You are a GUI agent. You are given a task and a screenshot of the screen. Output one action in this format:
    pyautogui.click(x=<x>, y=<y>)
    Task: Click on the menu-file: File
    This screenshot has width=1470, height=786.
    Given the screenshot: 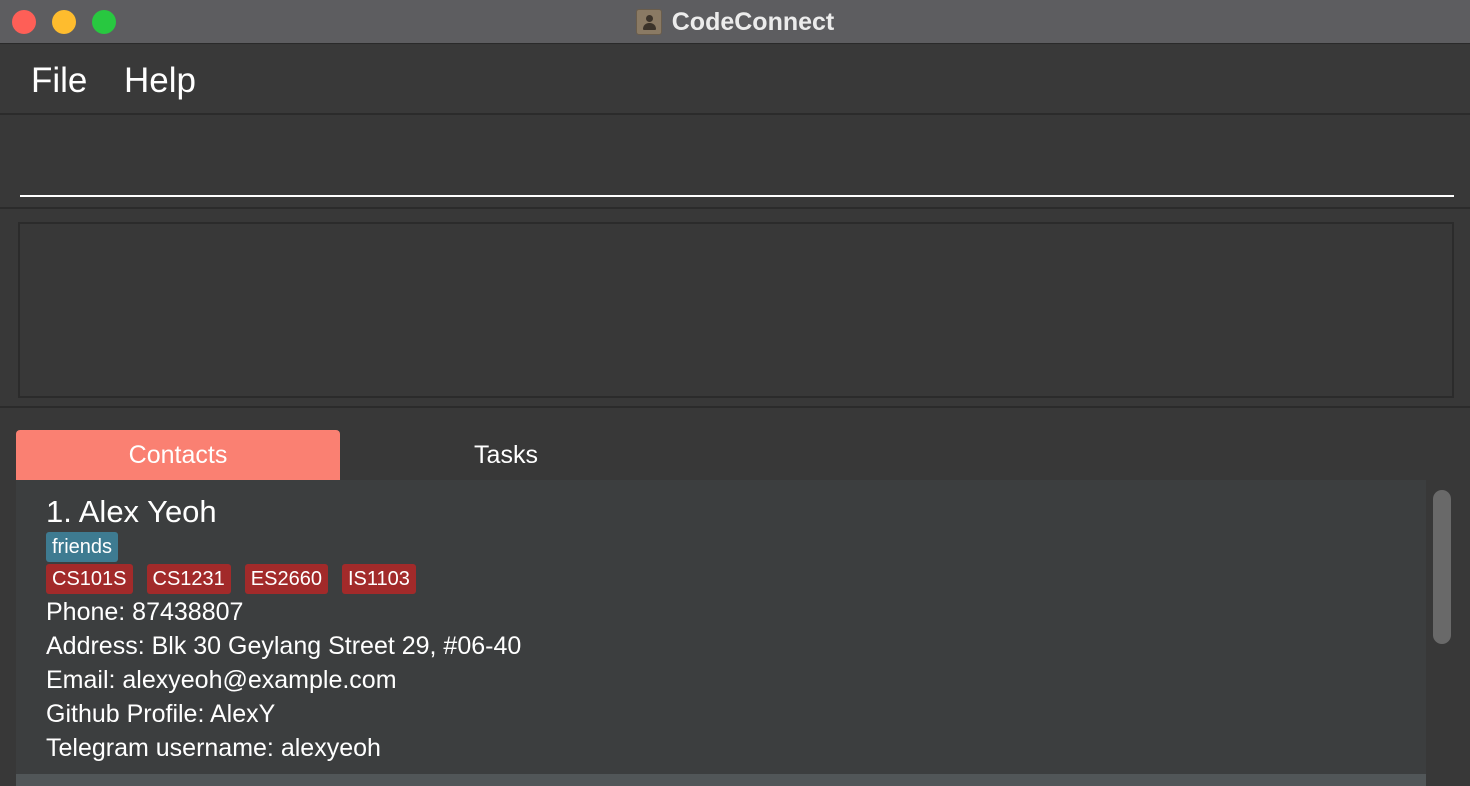 What is the action you would take?
    pyautogui.click(x=59, y=81)
    